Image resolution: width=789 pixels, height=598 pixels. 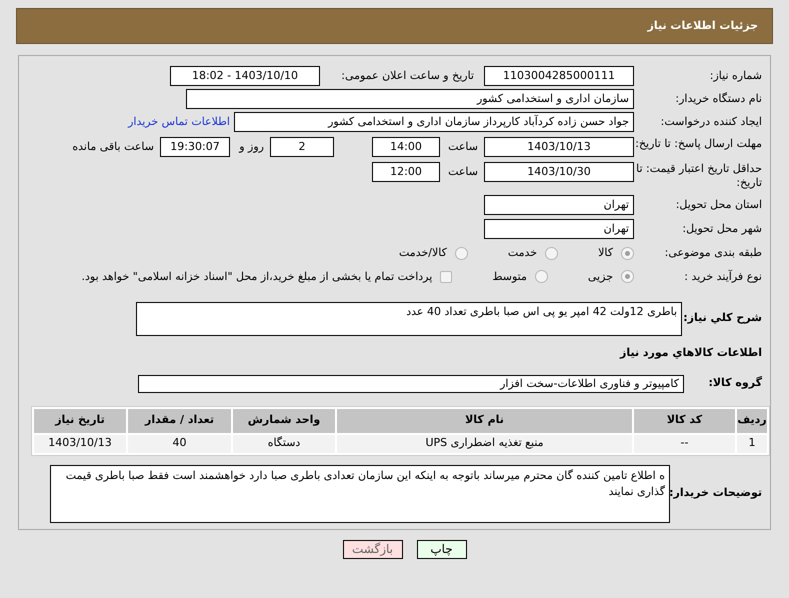 What do you see at coordinates (523, 253) in the screenshot?
I see `option-label: خدمت` at bounding box center [523, 253].